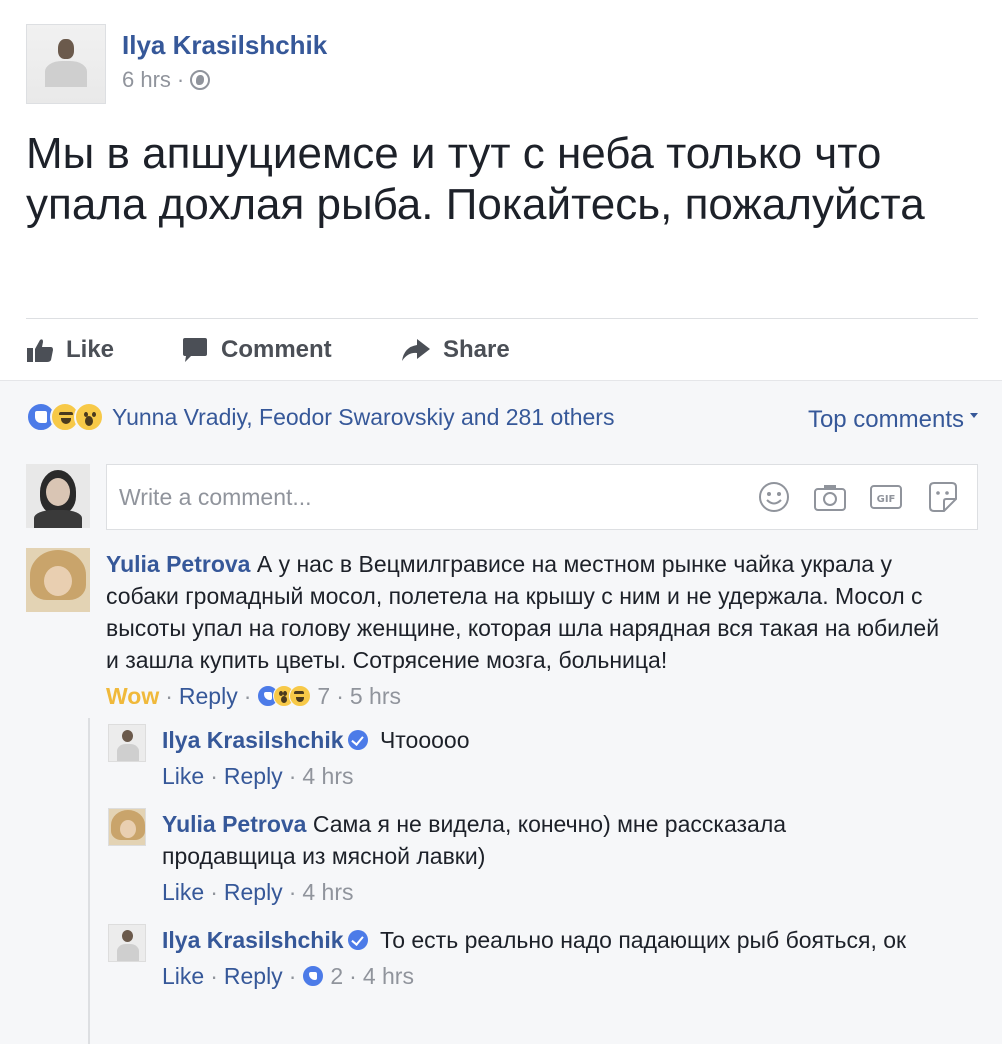 This screenshot has height=1044, width=1002. What do you see at coordinates (146, 80) in the screenshot?
I see `post-timestamp: 6 hrs` at bounding box center [146, 80].